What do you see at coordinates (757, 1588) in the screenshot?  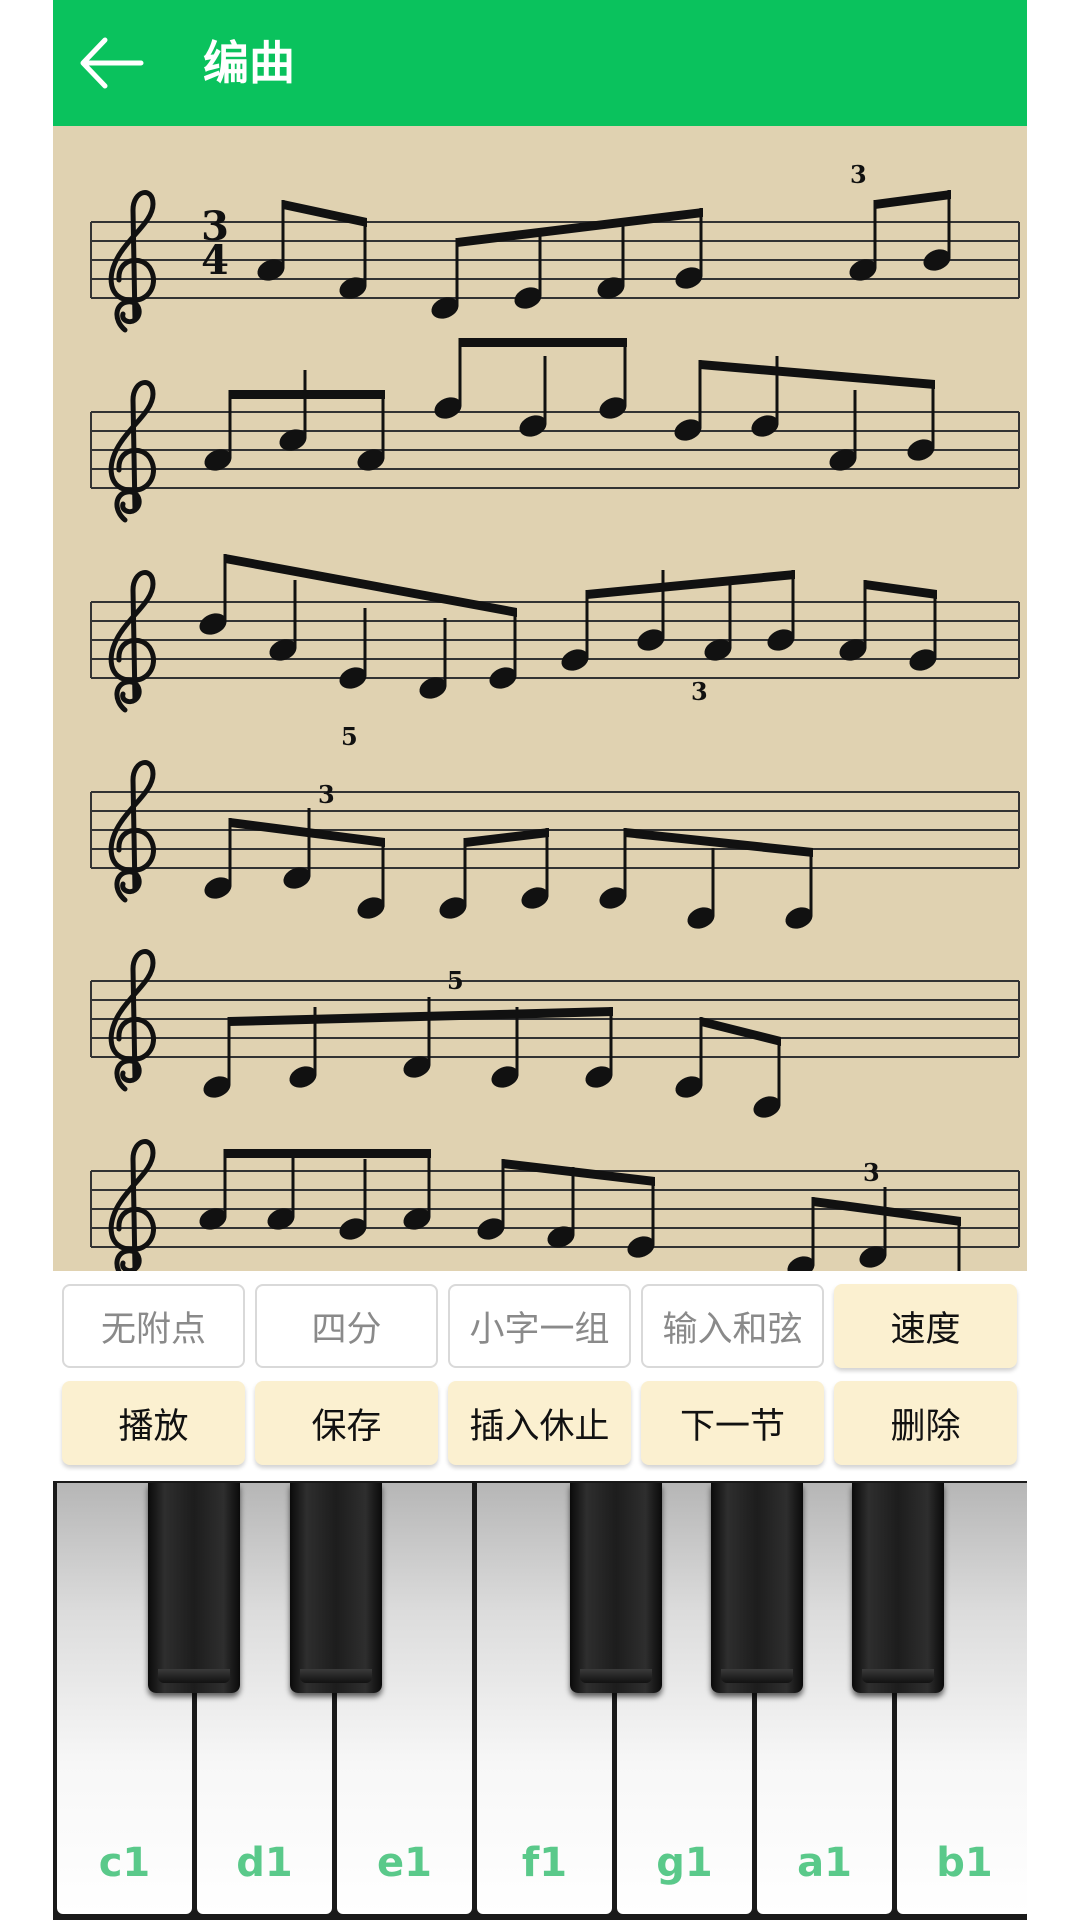 I see `piano-key-g-sharp1` at bounding box center [757, 1588].